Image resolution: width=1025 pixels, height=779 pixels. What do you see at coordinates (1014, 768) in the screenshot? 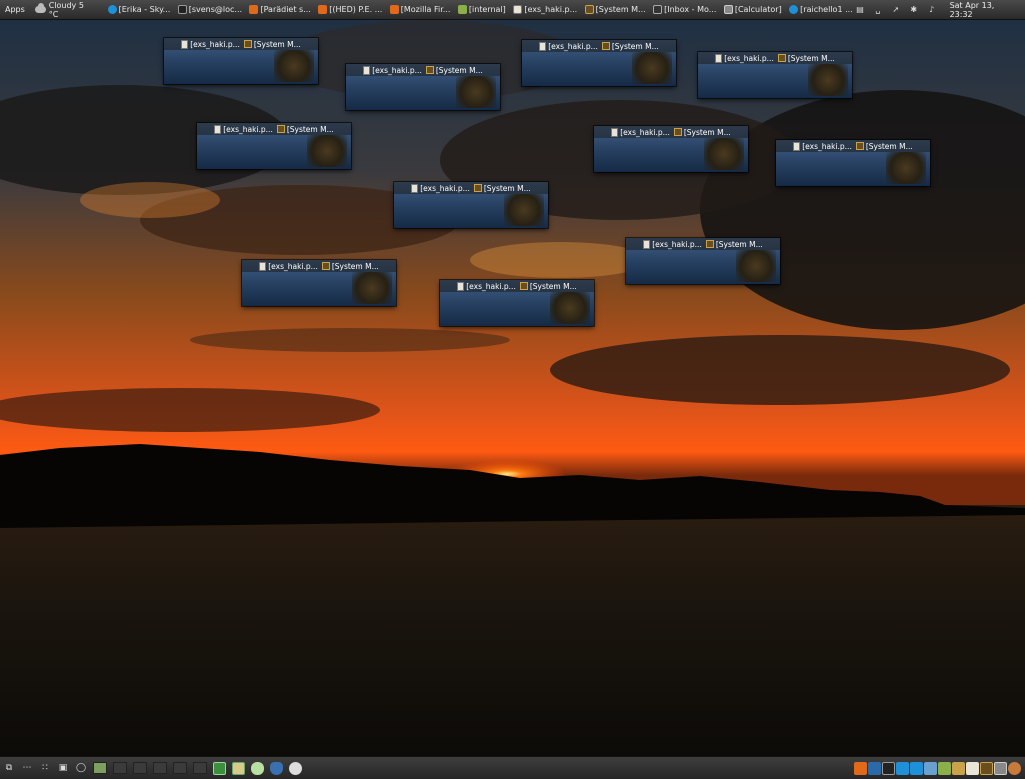
I see `user-icon` at bounding box center [1014, 768].